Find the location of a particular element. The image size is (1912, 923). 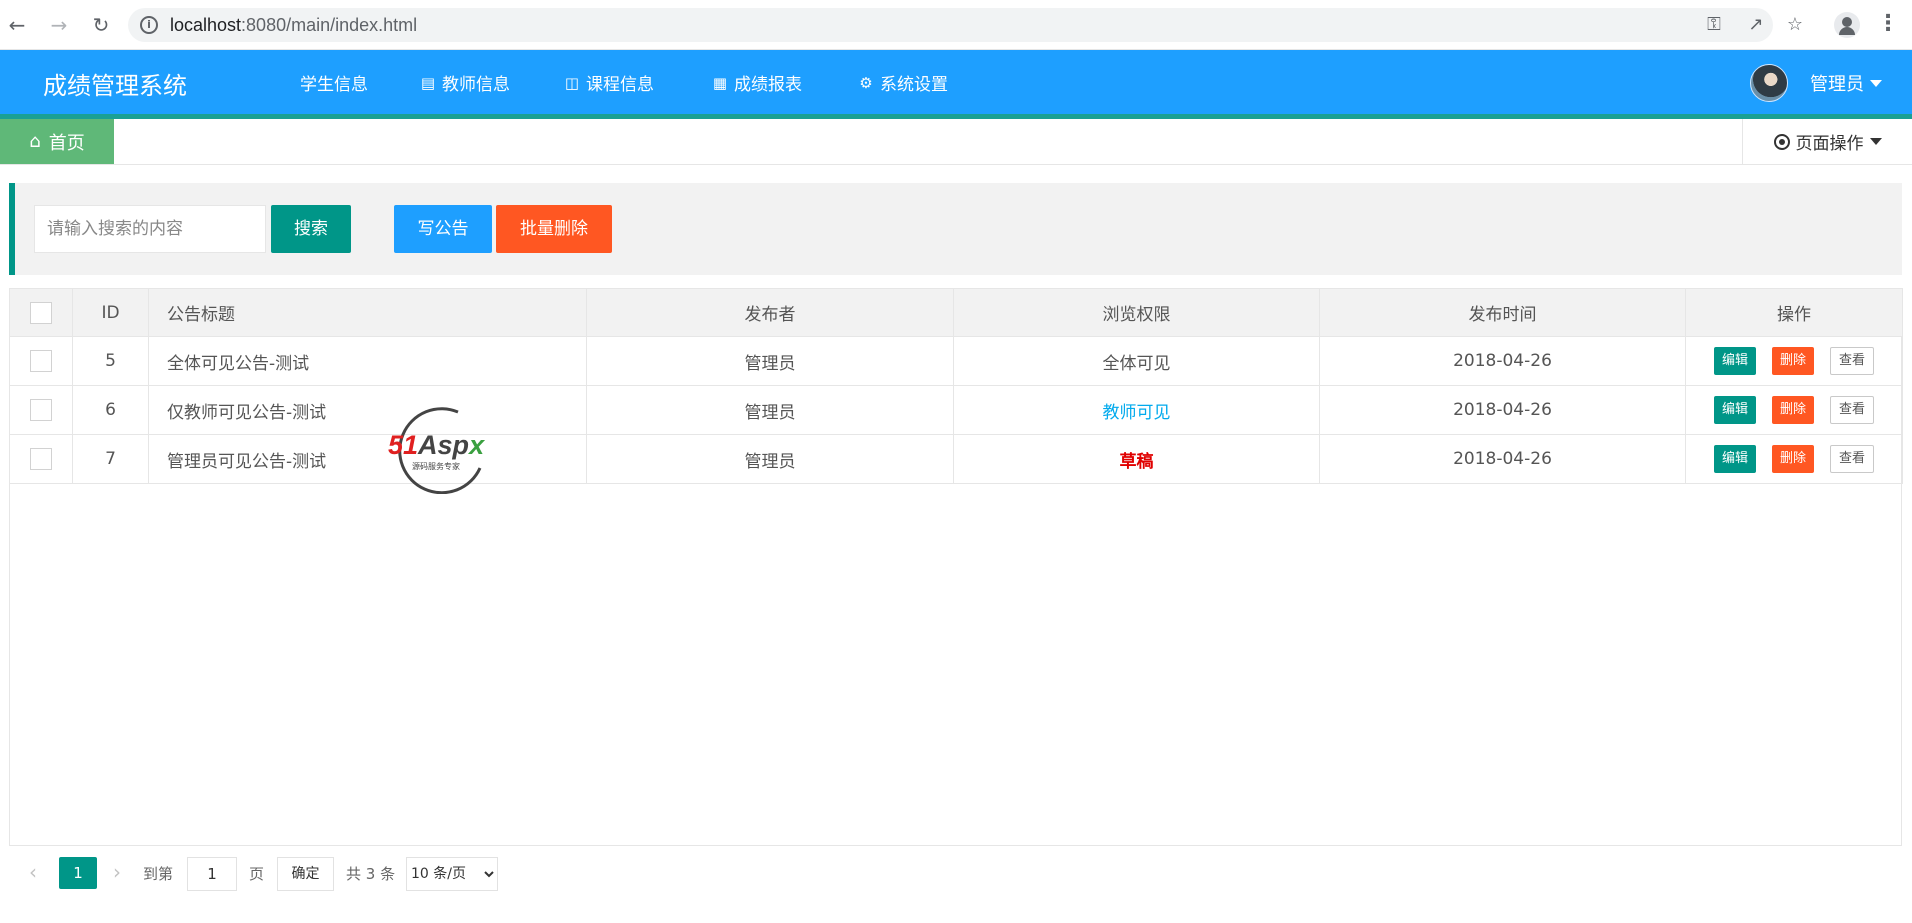

url-path: :8080/main/index.html is located at coordinates (329, 25).